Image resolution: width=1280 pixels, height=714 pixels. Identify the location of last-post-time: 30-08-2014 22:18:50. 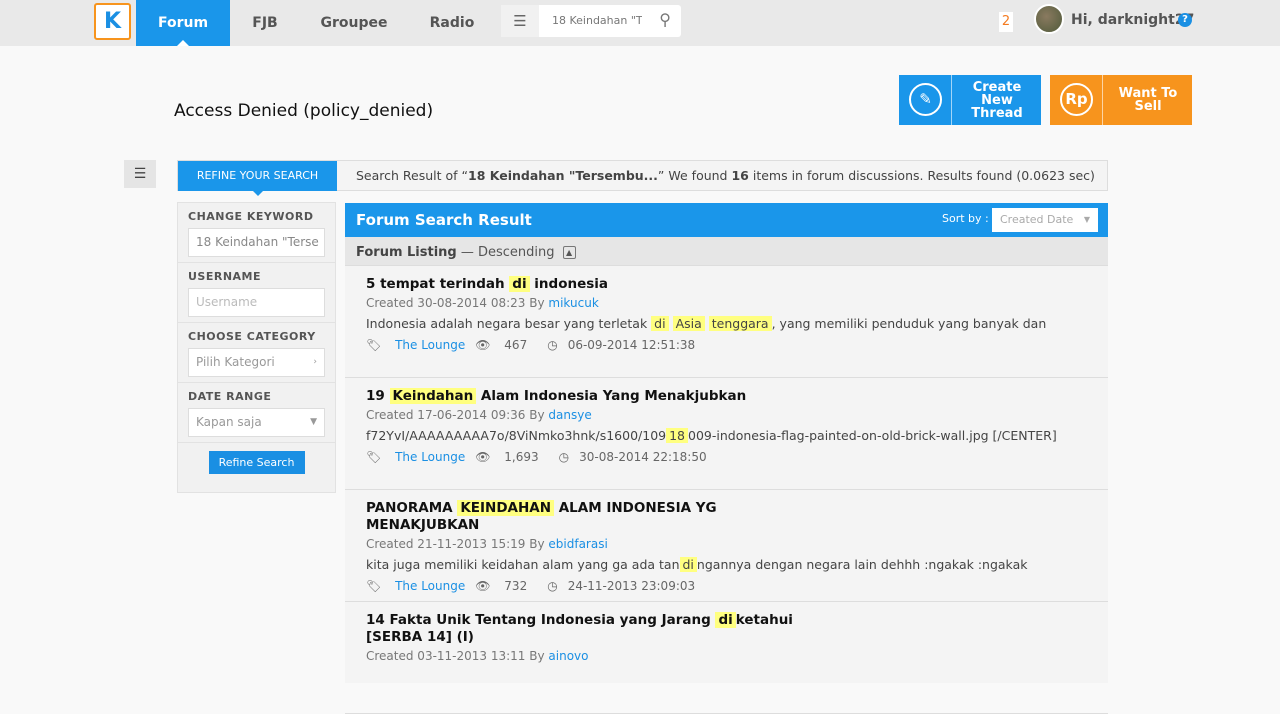
(643, 457).